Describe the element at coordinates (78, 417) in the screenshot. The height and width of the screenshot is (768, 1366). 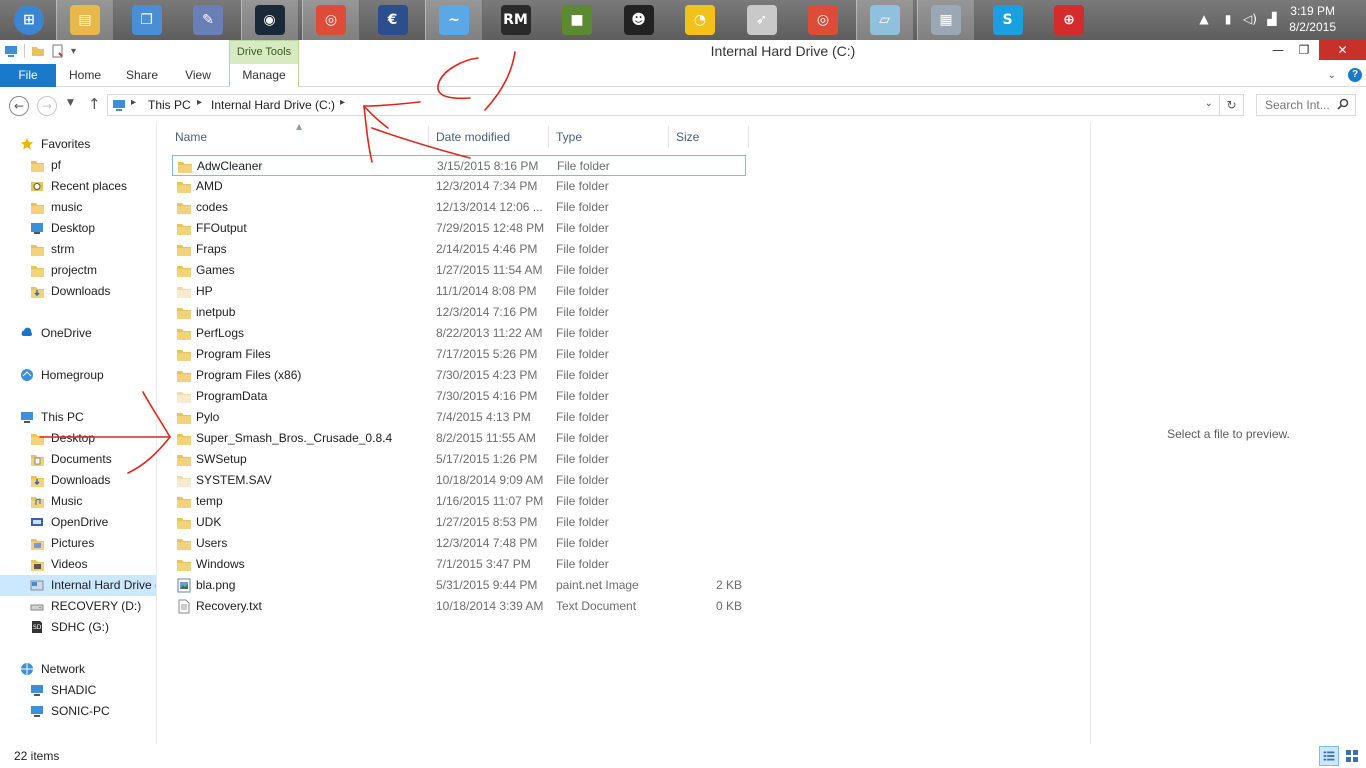
I see `nav-item-this-pc: This PC` at that location.